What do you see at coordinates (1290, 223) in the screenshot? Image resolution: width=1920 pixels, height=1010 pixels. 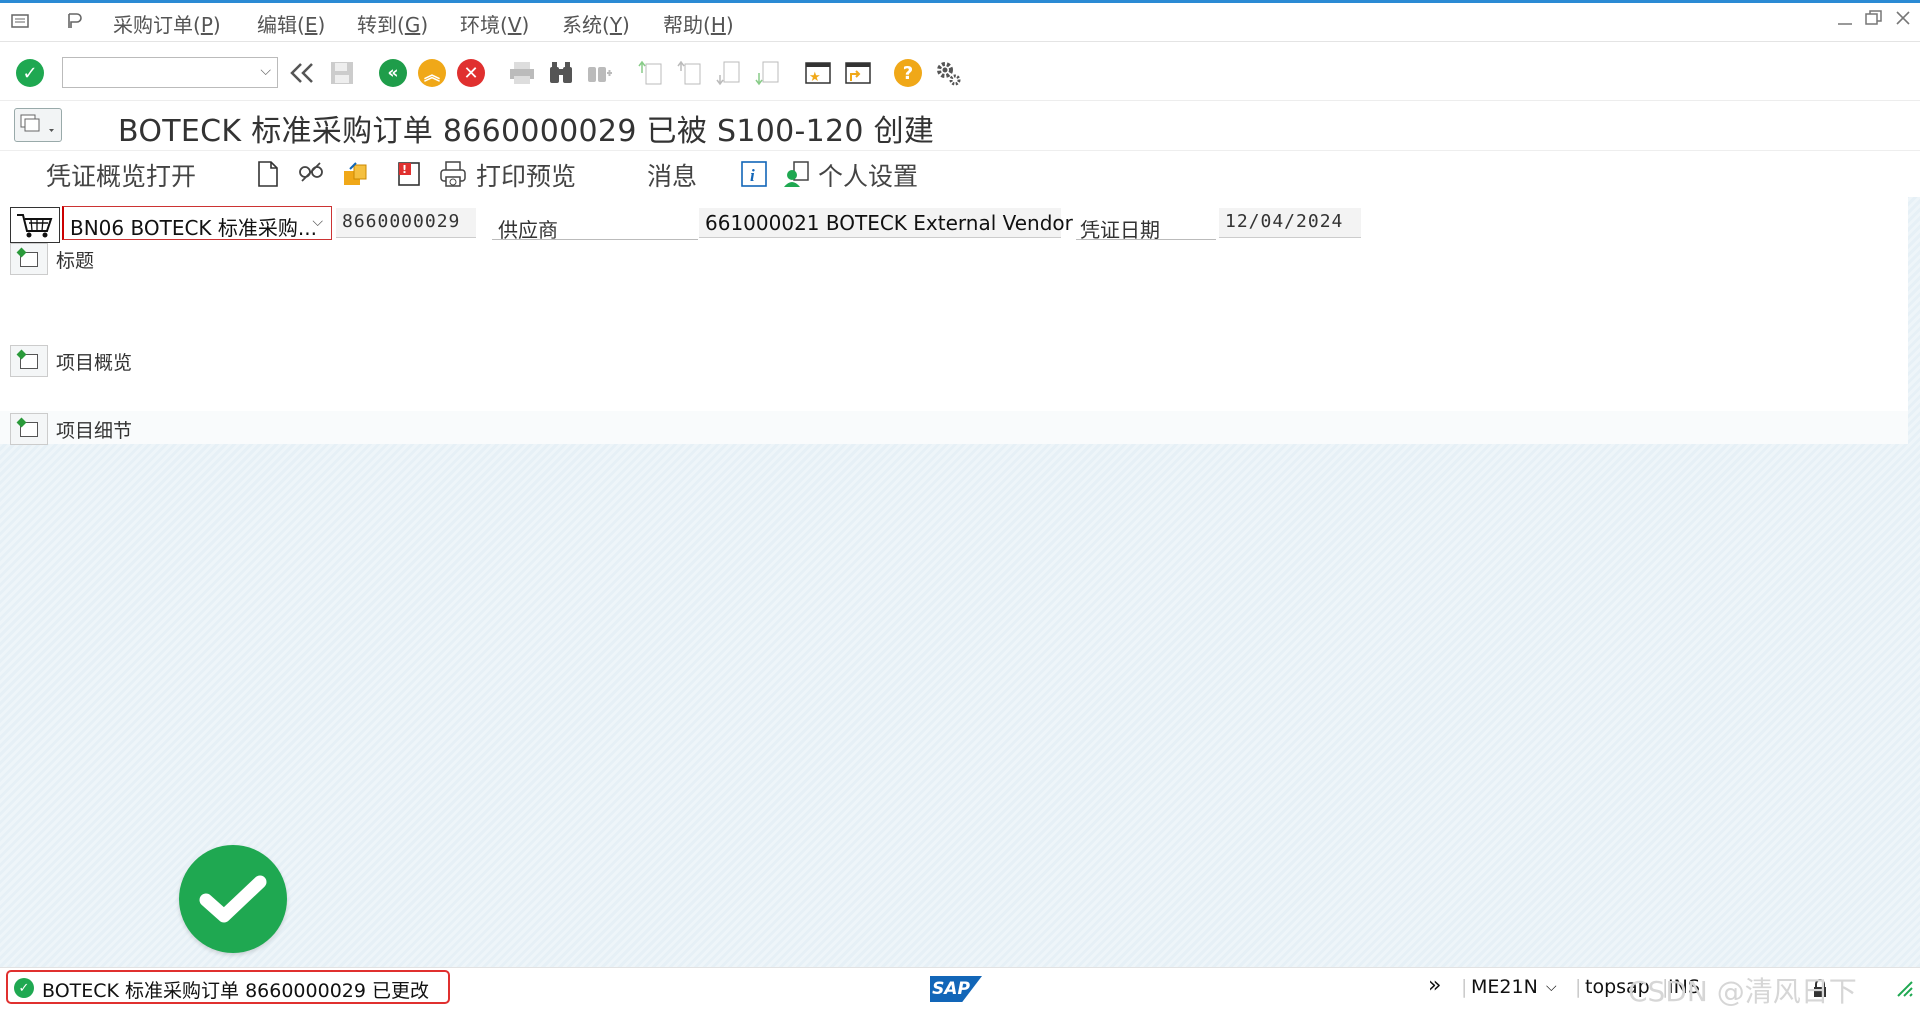 I see `document-date-field: 12/04/2024` at bounding box center [1290, 223].